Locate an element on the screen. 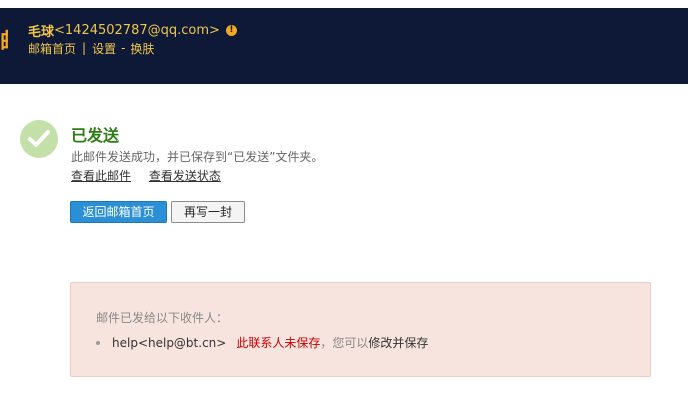  change-skin-link: 换肤 is located at coordinates (142, 48).